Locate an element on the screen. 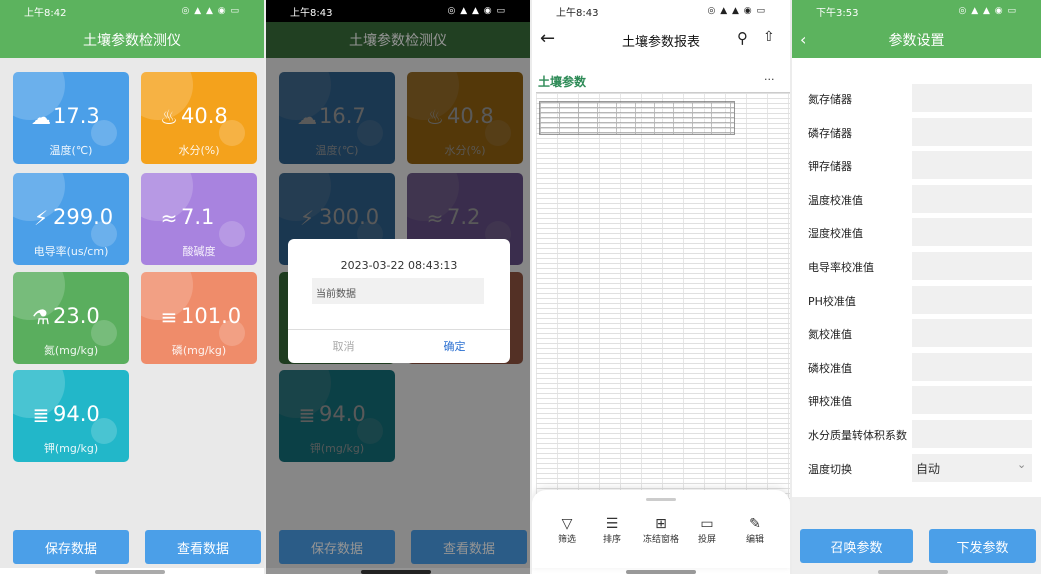 This screenshot has height=574, width=1041. toolbar-freeze: ⊞ 冻结窗格 is located at coordinates (661, 530).